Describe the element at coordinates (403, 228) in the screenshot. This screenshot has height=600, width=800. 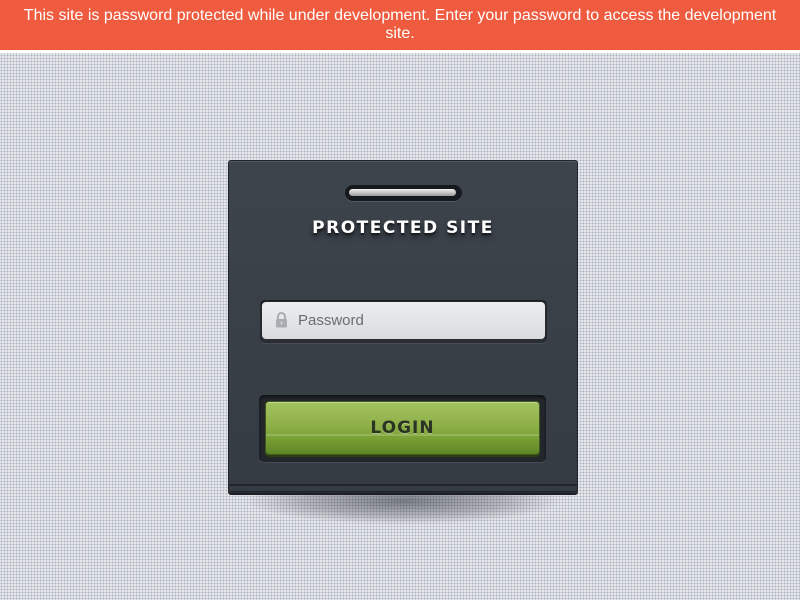
I see `page-title: PROTECTED SITE` at that location.